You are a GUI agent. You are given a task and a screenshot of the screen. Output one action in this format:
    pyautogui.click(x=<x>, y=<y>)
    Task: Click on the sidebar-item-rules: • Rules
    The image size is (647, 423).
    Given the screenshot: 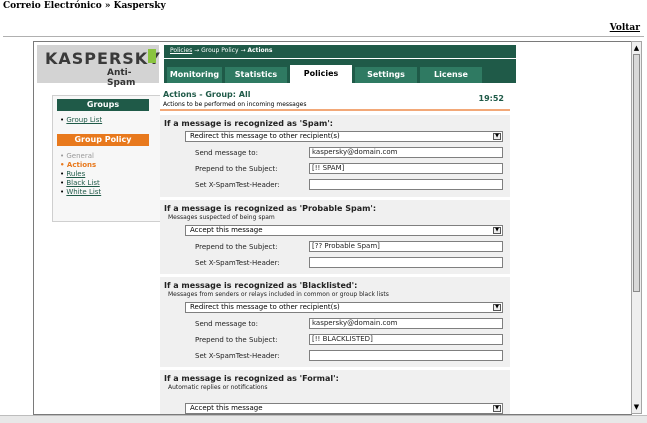 What is the action you would take?
    pyautogui.click(x=72, y=174)
    